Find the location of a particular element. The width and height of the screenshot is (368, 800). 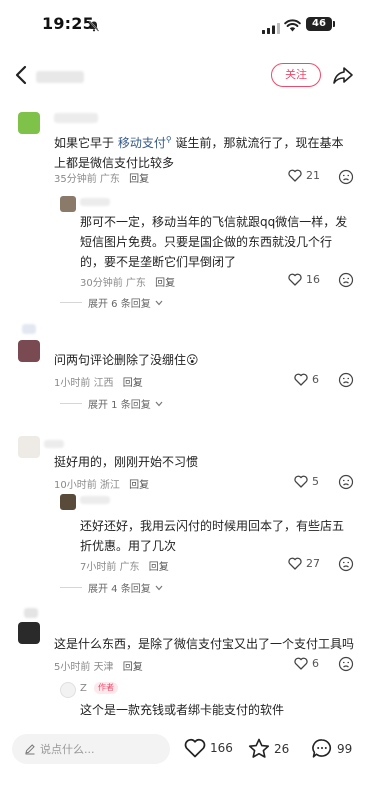

comment-text: 如果它早于 移动支付⚲ 诞生前，那就流行了，现在基本上都是微信支付比较多 is located at coordinates (200, 151).